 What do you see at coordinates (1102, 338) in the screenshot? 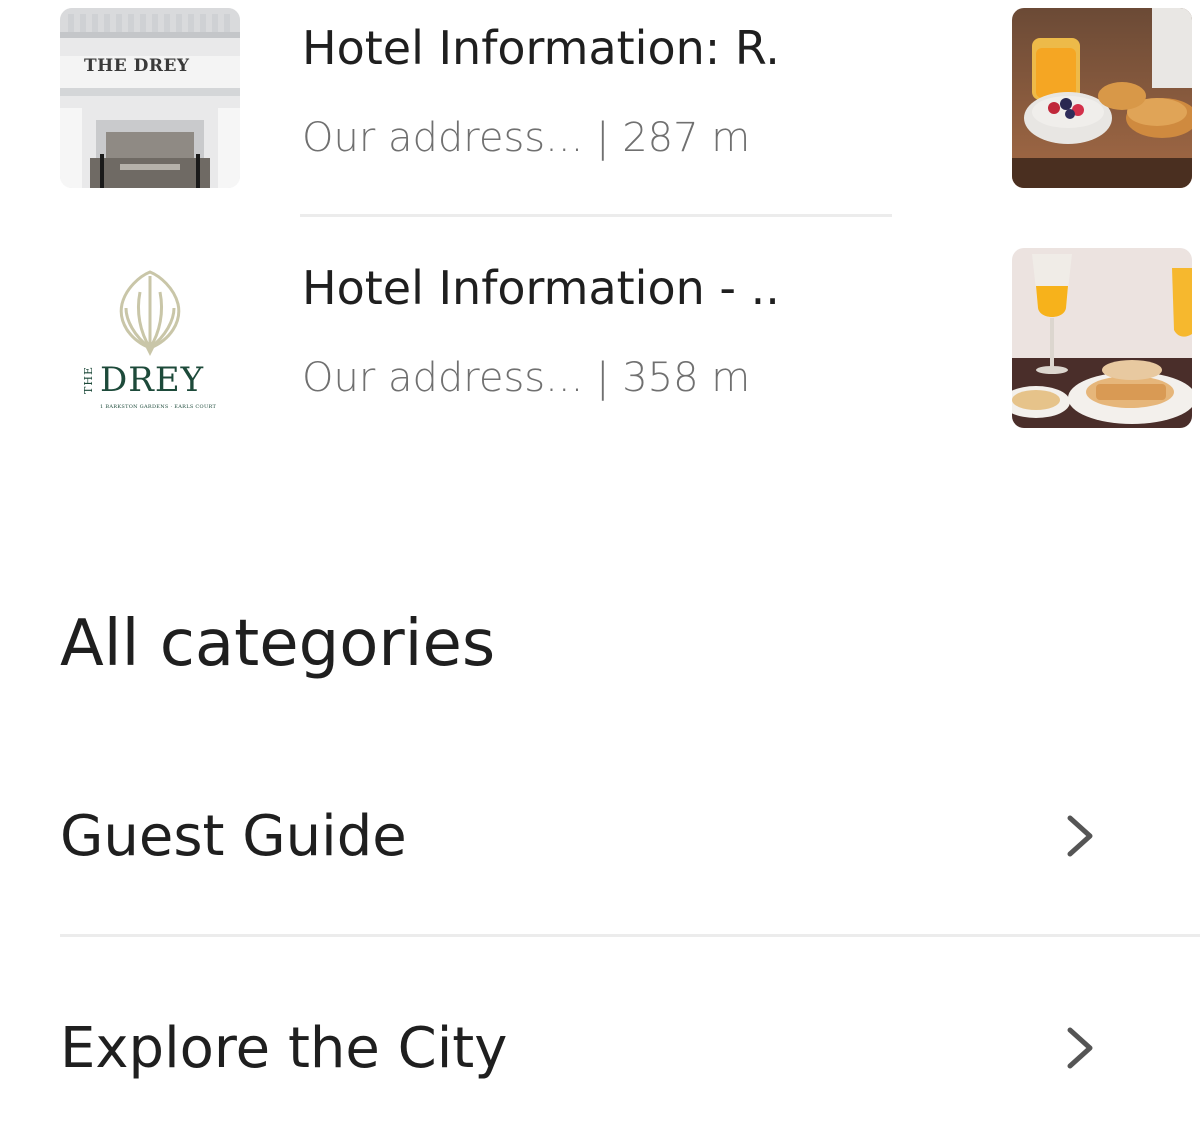
I see `orange-juice-breakfast-image` at bounding box center [1102, 338].